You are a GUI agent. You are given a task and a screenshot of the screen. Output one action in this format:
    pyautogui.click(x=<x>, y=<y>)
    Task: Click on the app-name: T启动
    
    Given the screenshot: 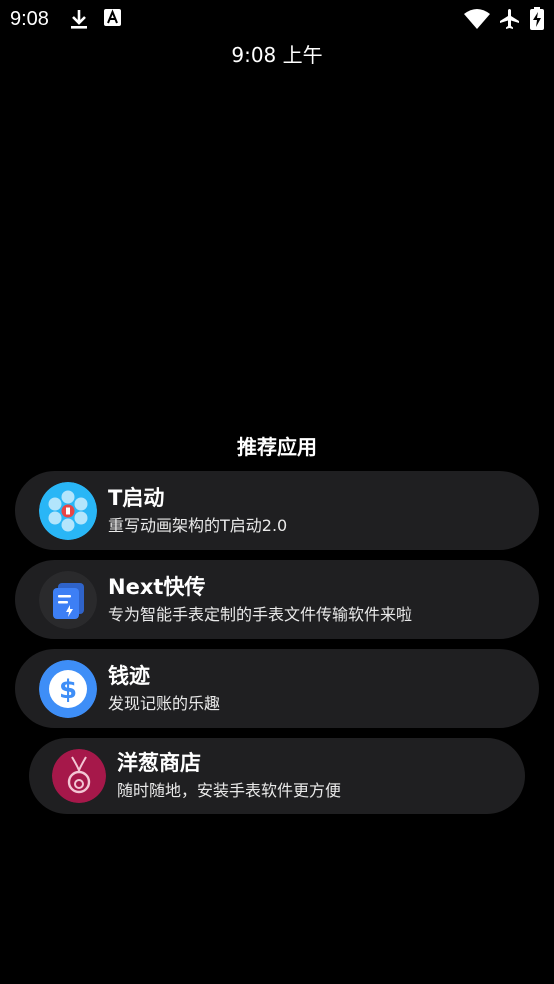 What is the action you would take?
    pyautogui.click(x=136, y=498)
    